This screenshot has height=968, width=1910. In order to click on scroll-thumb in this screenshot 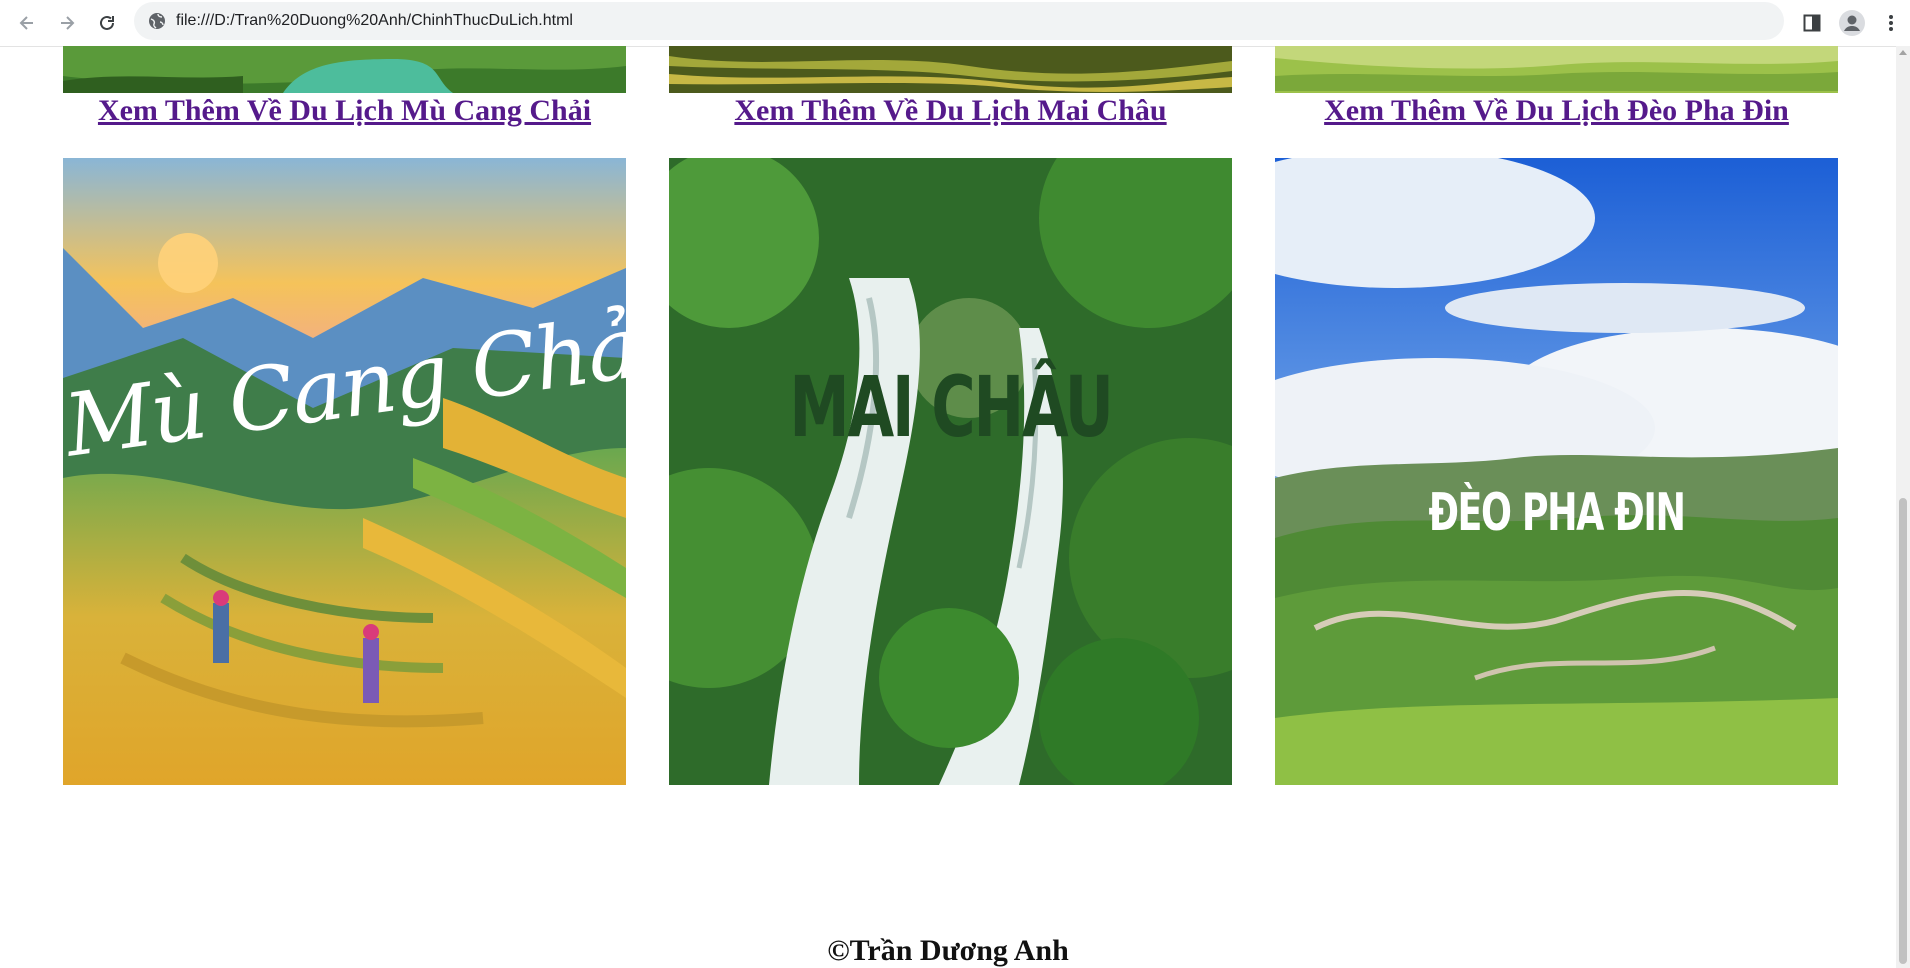, I will do `click(1903, 731)`.